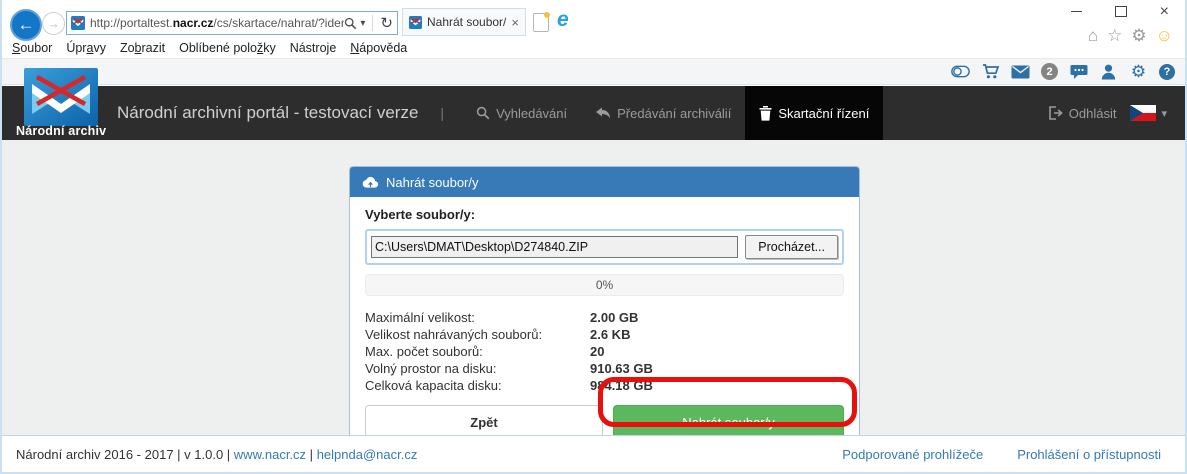  Describe the element at coordinates (367, 454) in the screenshot. I see `footer-email-link: helpnda@nacr.cz` at that location.